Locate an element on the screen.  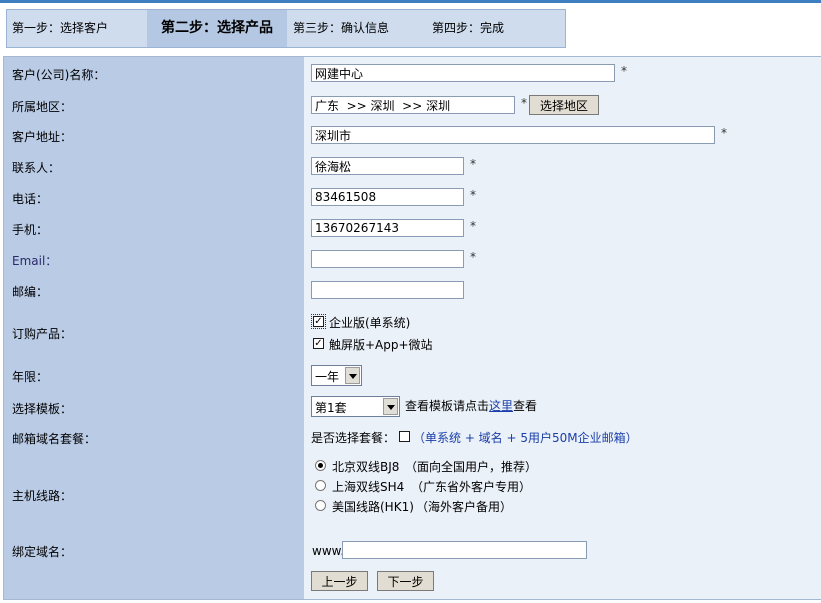
line-bj8-radio is located at coordinates (320, 465).